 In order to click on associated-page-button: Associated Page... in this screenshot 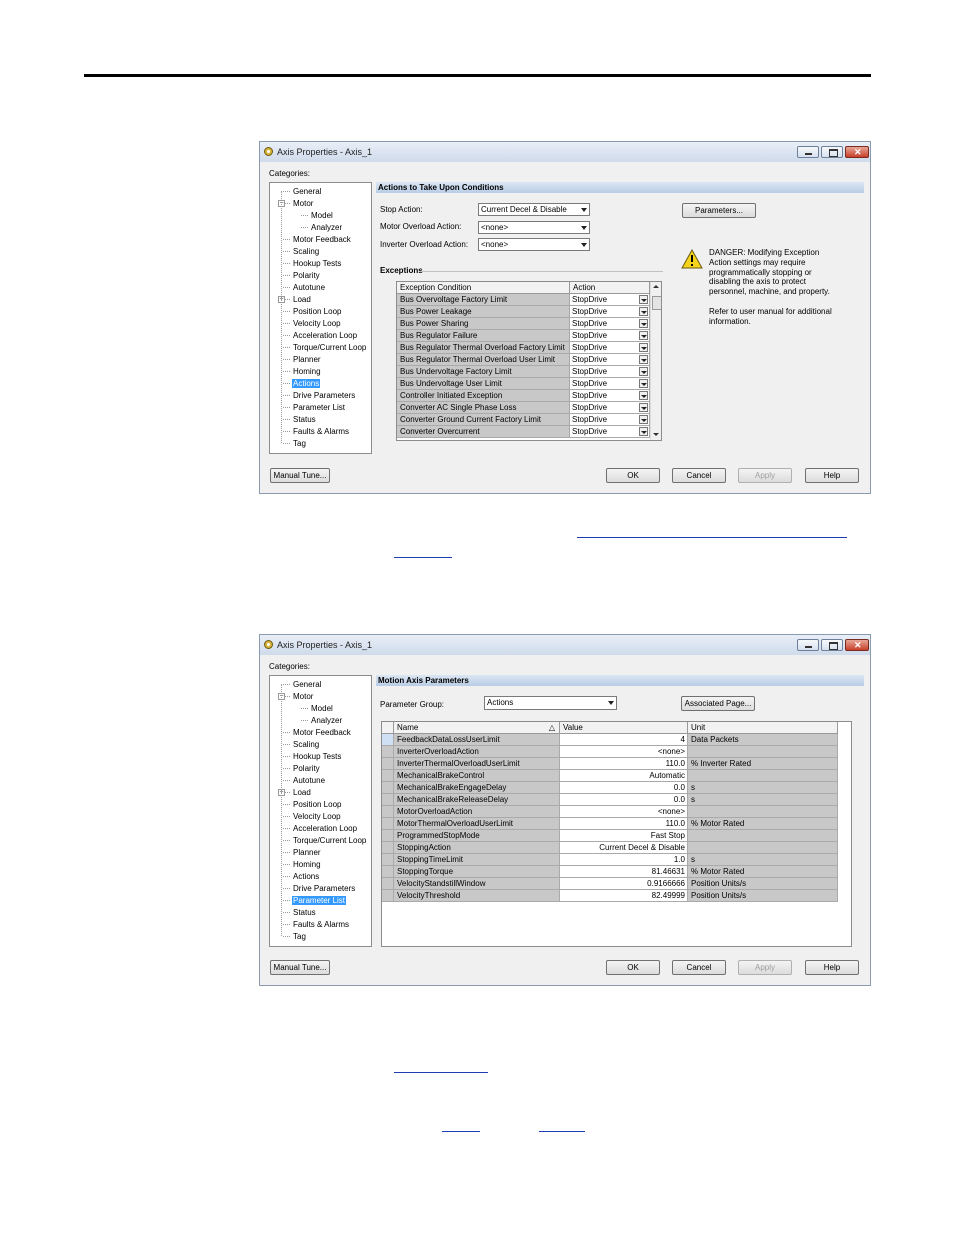, I will do `click(718, 703)`.